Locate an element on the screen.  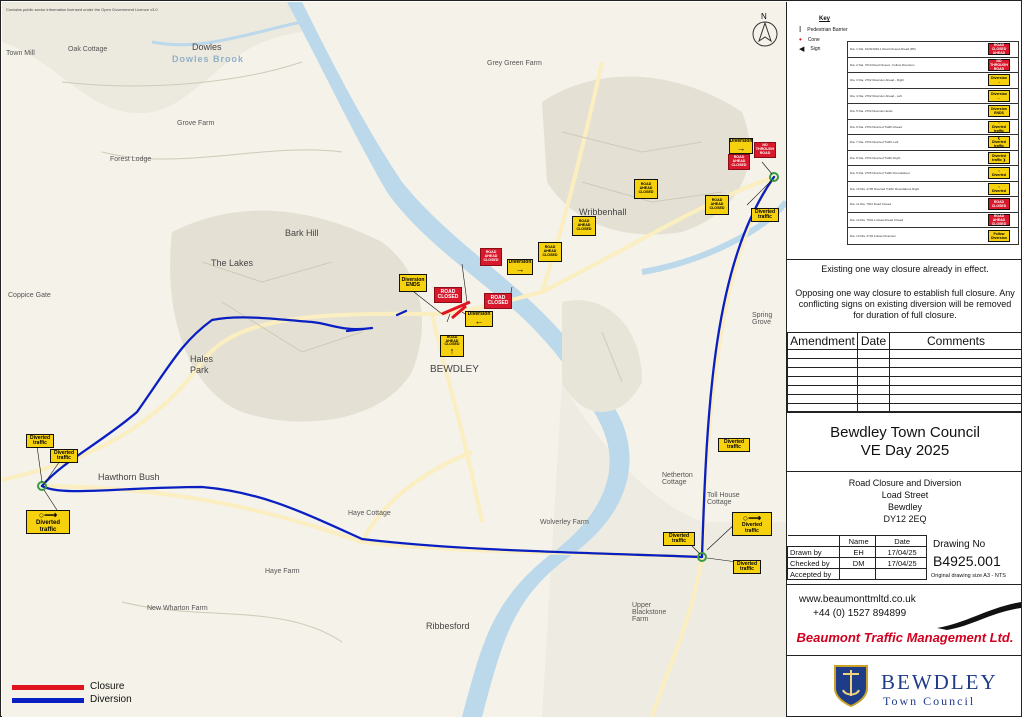
sign-roundabout-west: ○⟶ Diverted traffic is located at coordinates (48, 522).